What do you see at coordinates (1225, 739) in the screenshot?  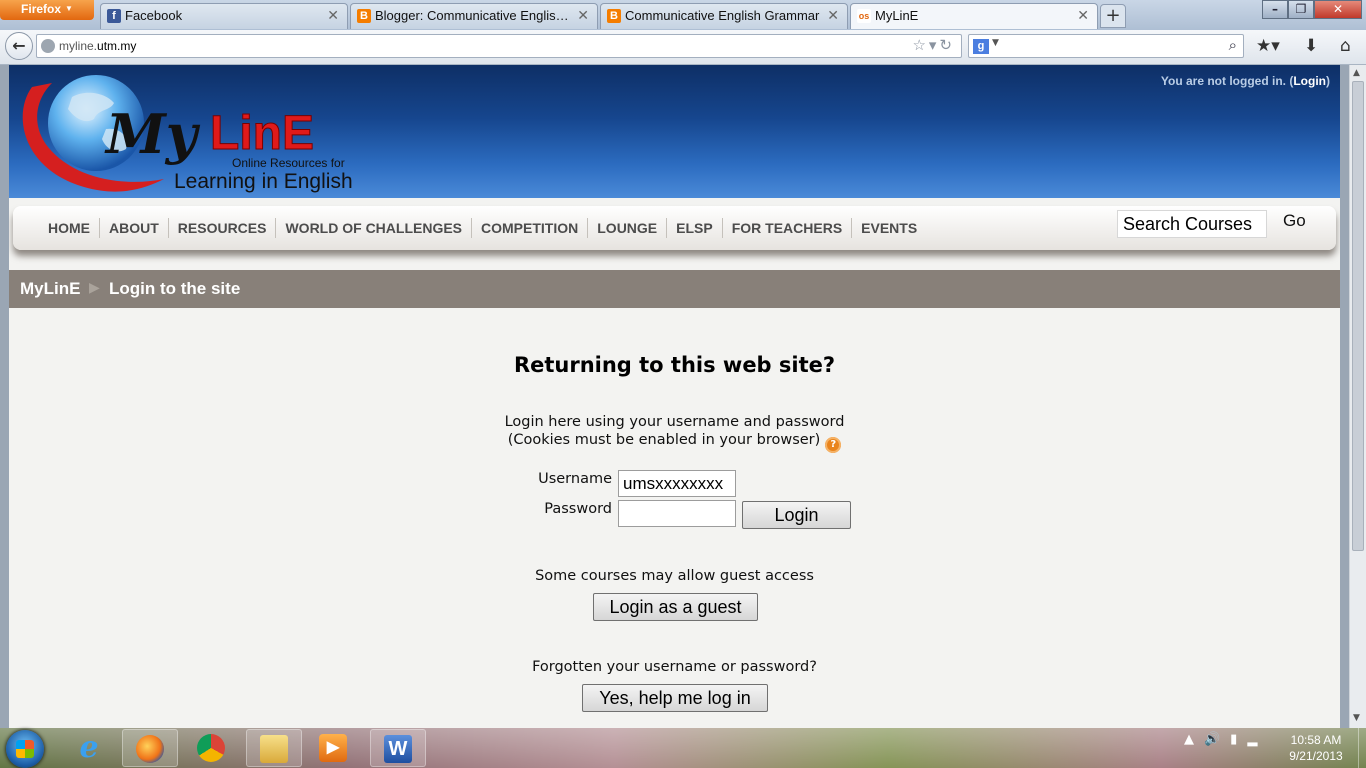 I see `system-tray-icons: ▲🔊▮▂` at bounding box center [1225, 739].